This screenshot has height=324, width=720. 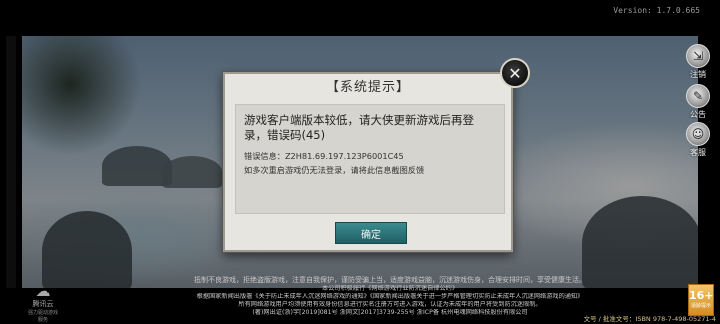 What do you see at coordinates (649, 319) in the screenshot?
I see `license-number: 文号 / 批准文号：ISBN 978-7-498-05271-4` at bounding box center [649, 319].